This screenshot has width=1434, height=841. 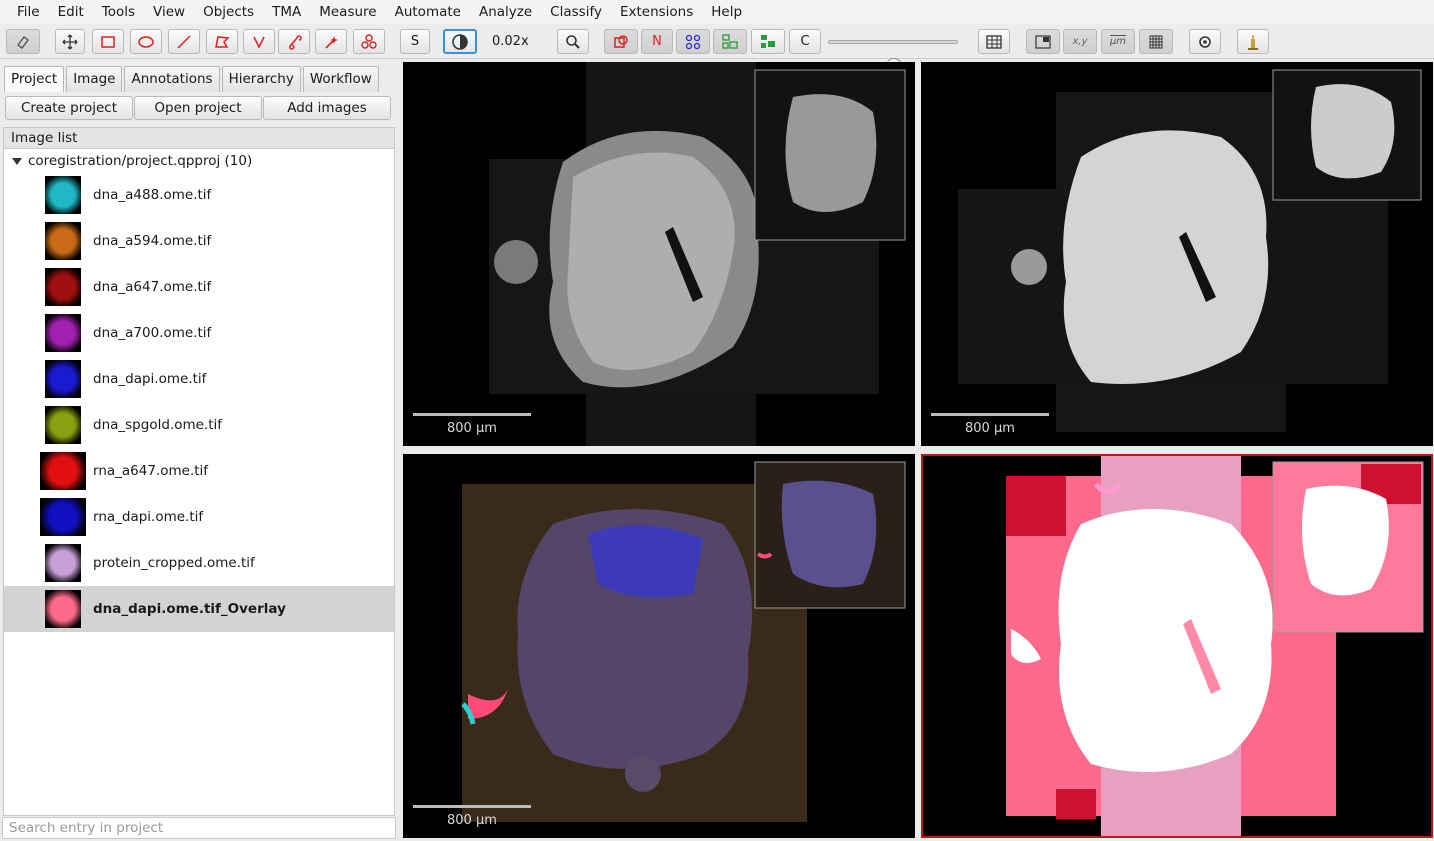 What do you see at coordinates (199, 609) in the screenshot?
I see `image-list-item: dna_dapi.ome.tif_Overlay` at bounding box center [199, 609].